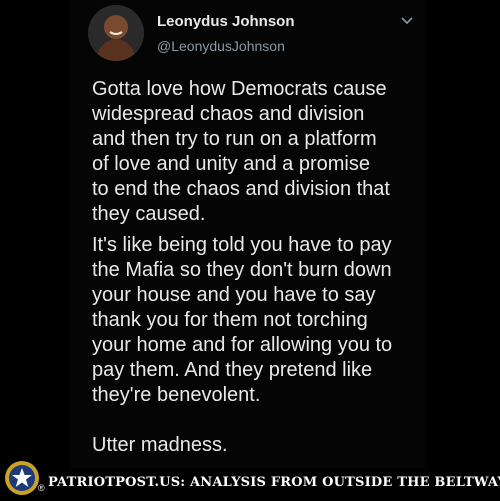 The image size is (500, 501). What do you see at coordinates (221, 46) in the screenshot?
I see `author-handle: @LeonydusJohnson` at bounding box center [221, 46].